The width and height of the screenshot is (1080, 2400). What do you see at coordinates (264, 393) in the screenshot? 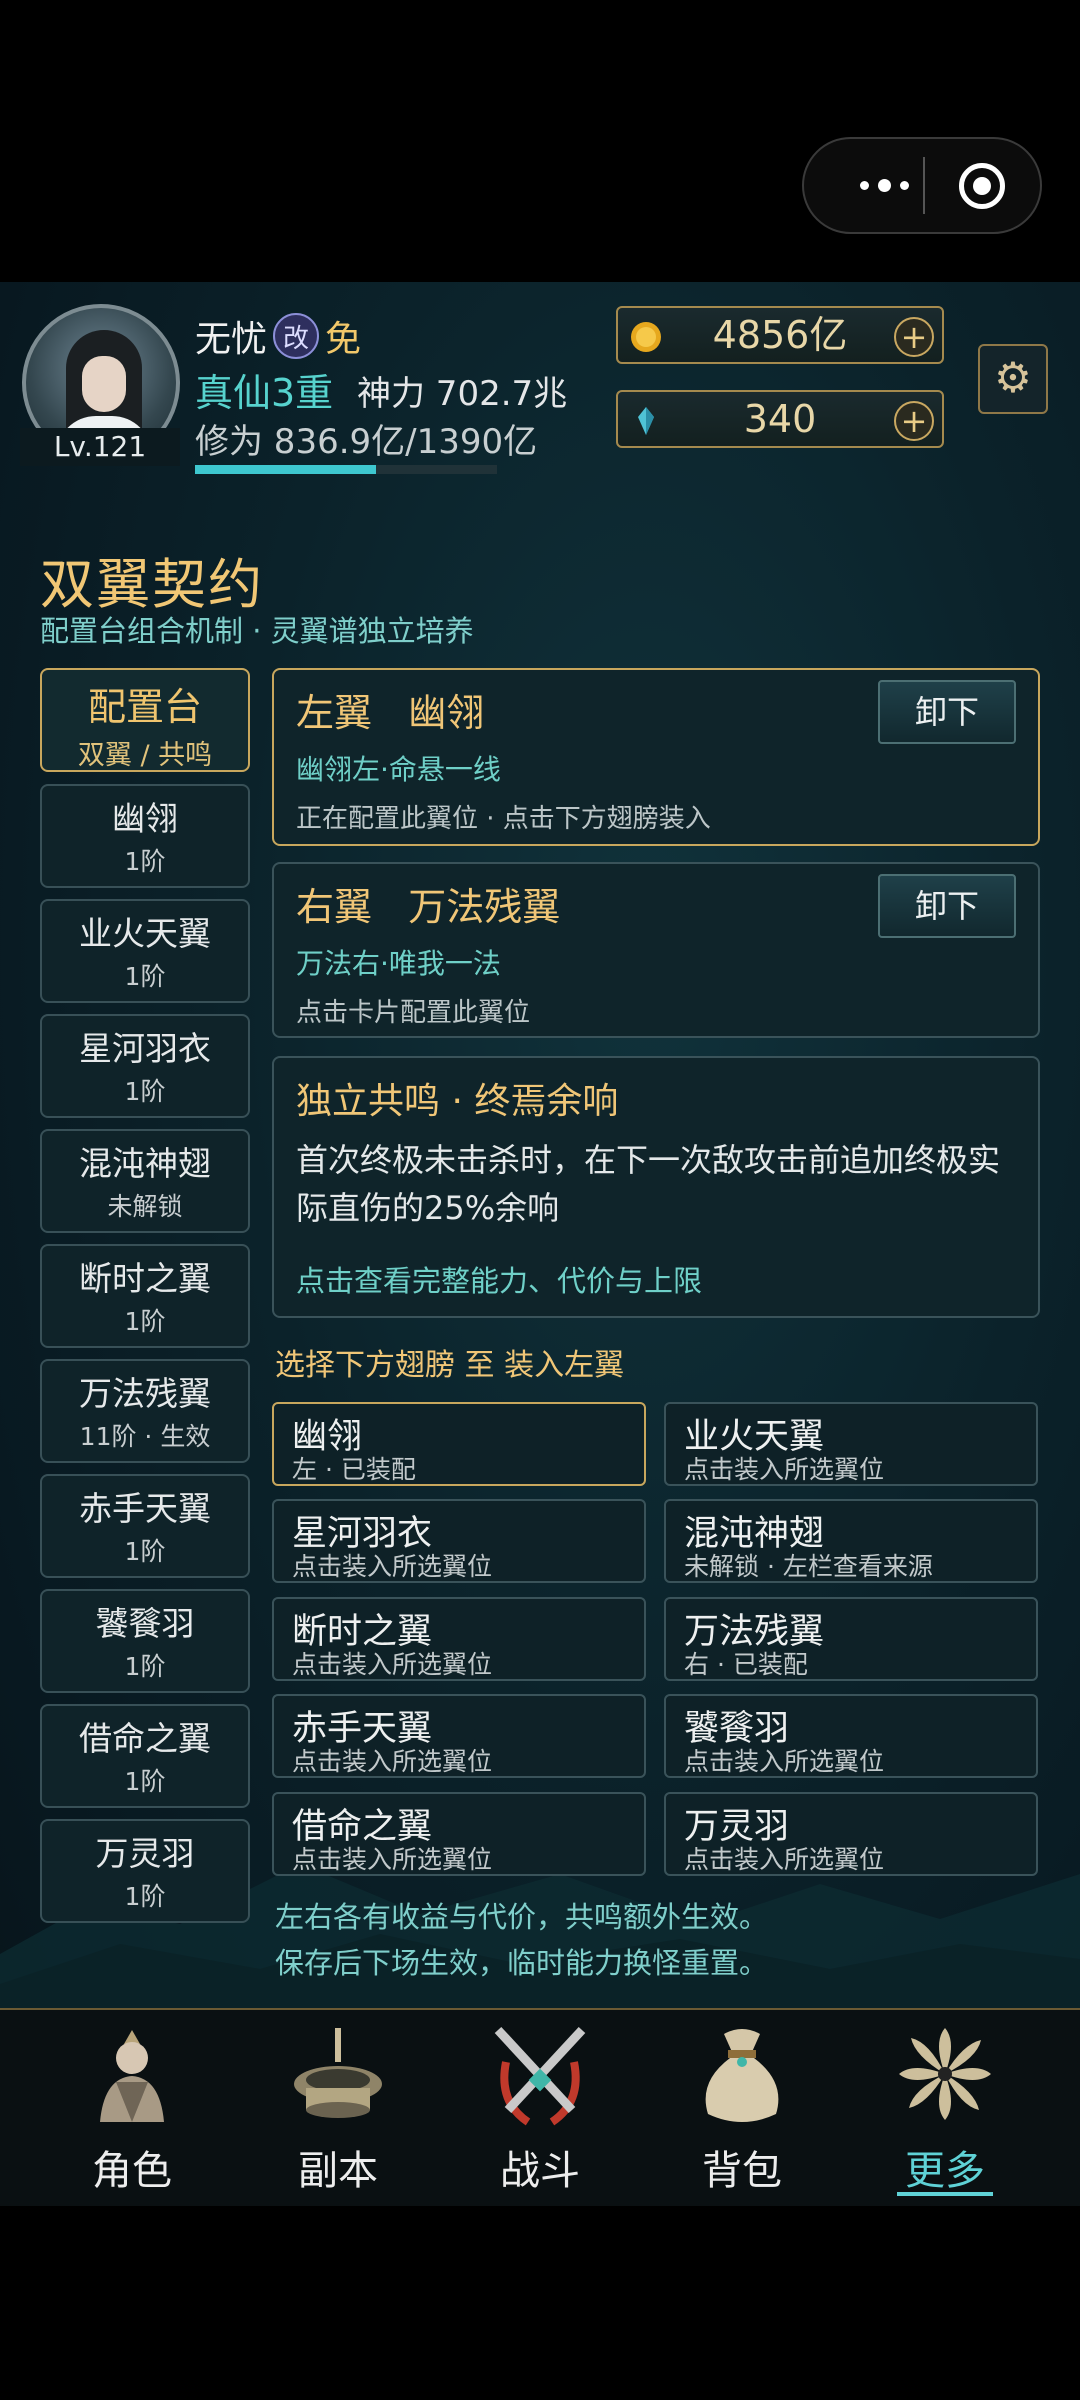
I see `player-realm: 真仙3重` at bounding box center [264, 393].